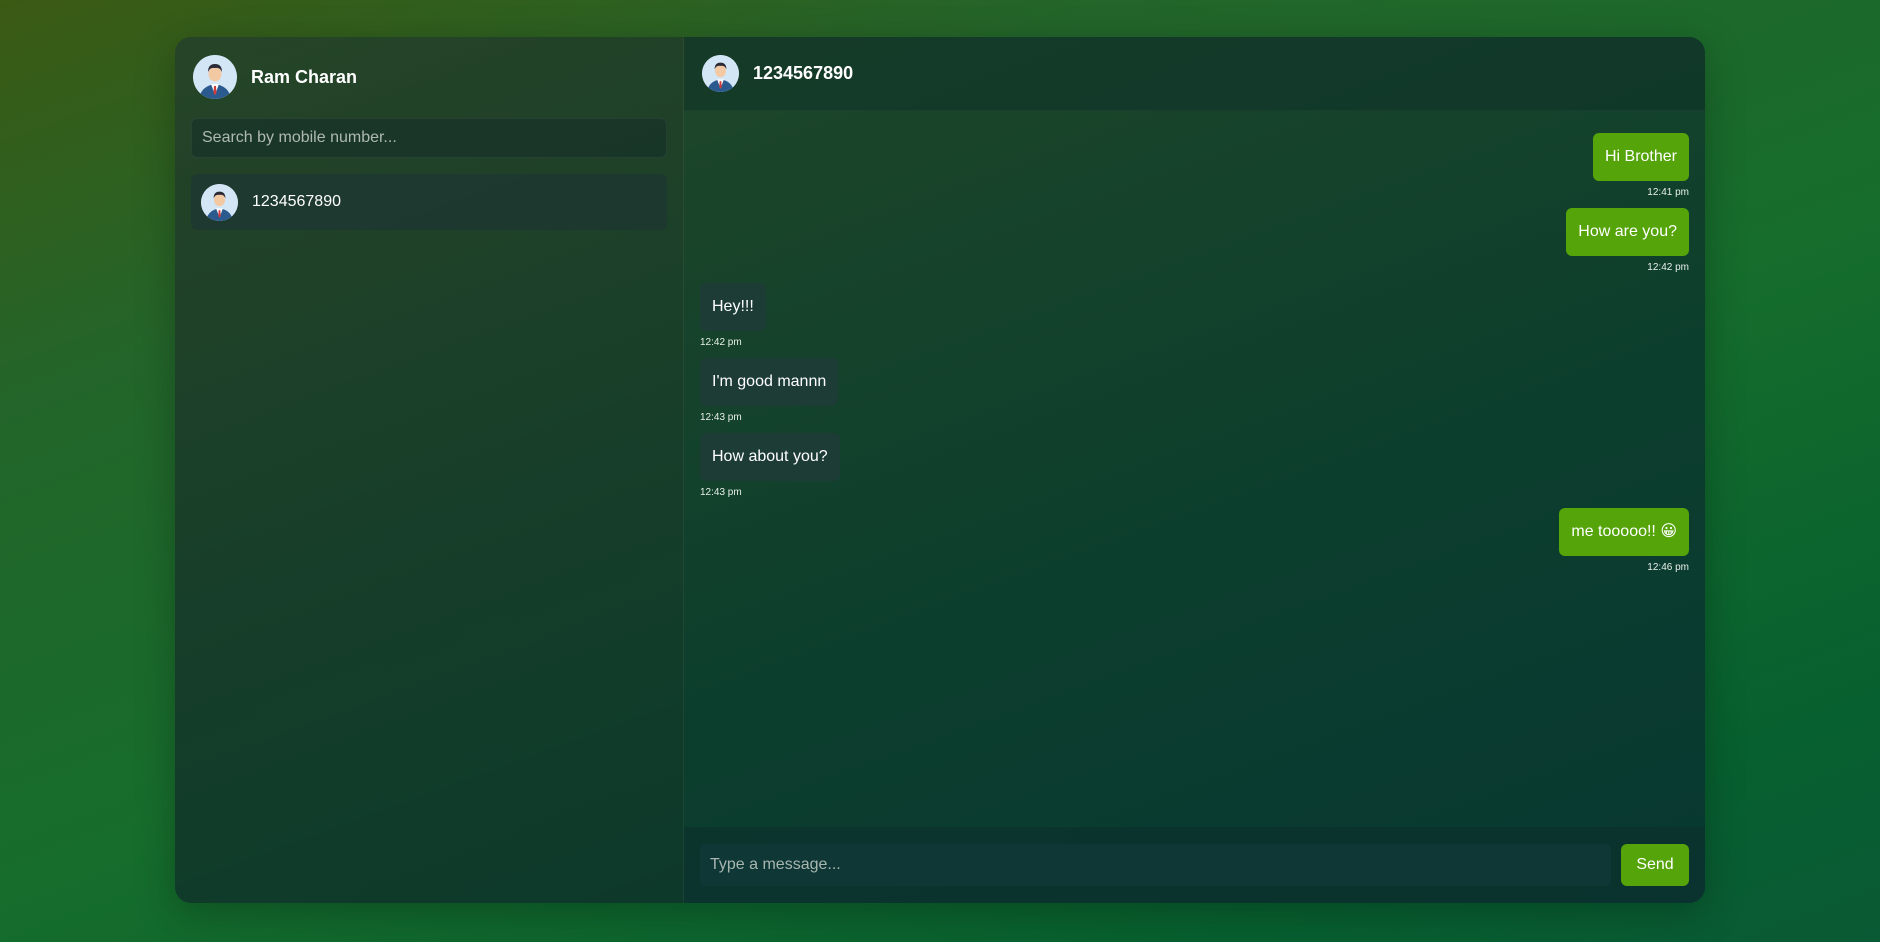  Describe the element at coordinates (1640, 157) in the screenshot. I see `message-bubble: Hi Brother` at that location.